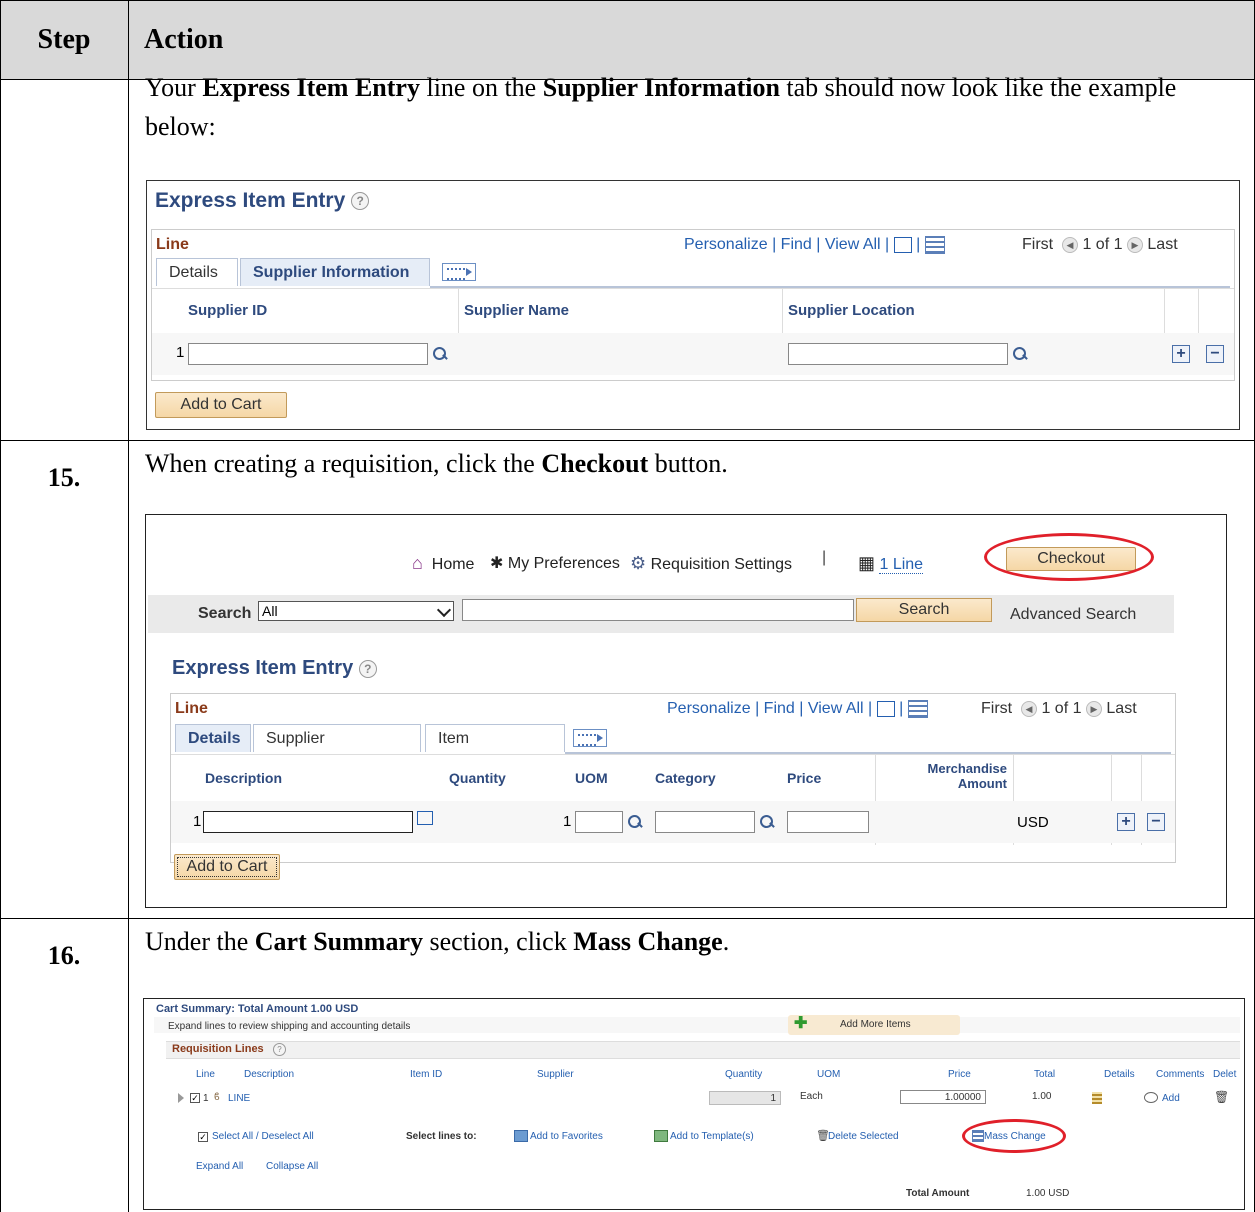 The width and height of the screenshot is (1255, 1212). What do you see at coordinates (1151, 1097) in the screenshot?
I see `comment-icon` at bounding box center [1151, 1097].